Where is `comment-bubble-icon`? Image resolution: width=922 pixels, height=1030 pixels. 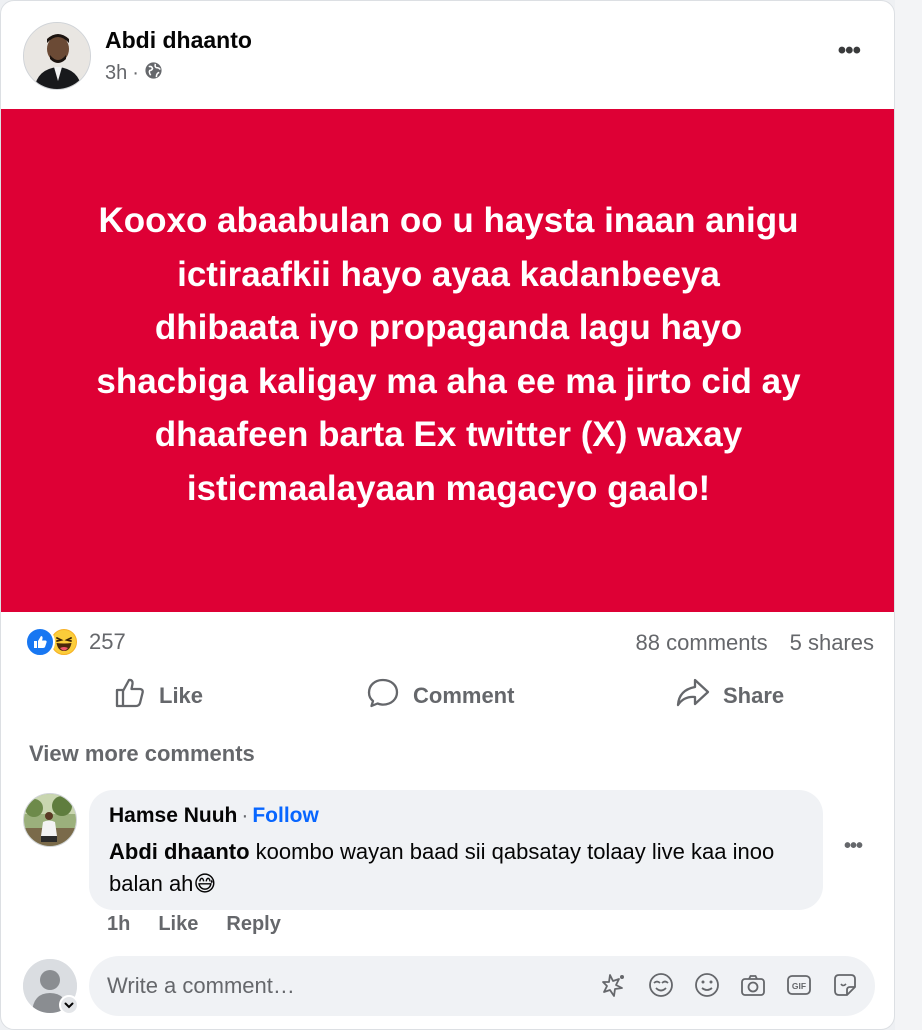
comment-bubble-icon is located at coordinates (383, 696).